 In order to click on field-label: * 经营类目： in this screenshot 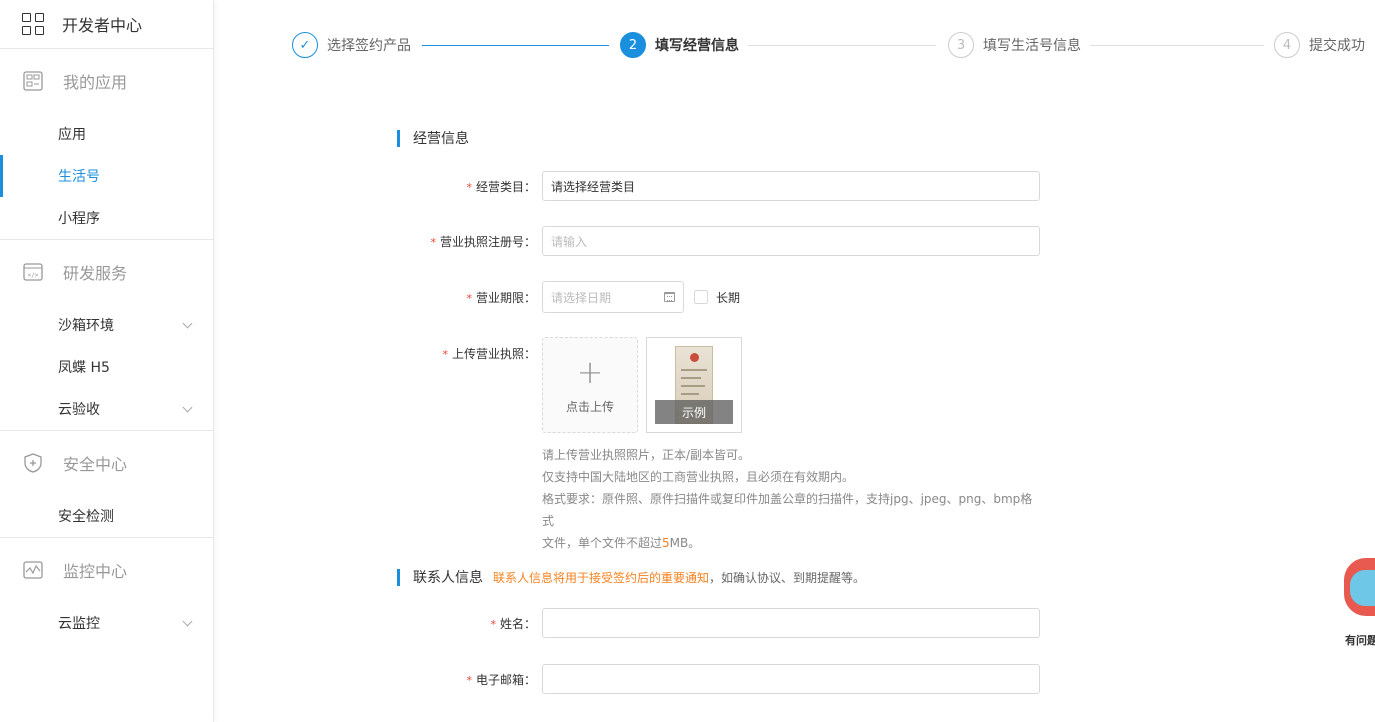, I will do `click(471, 186)`.